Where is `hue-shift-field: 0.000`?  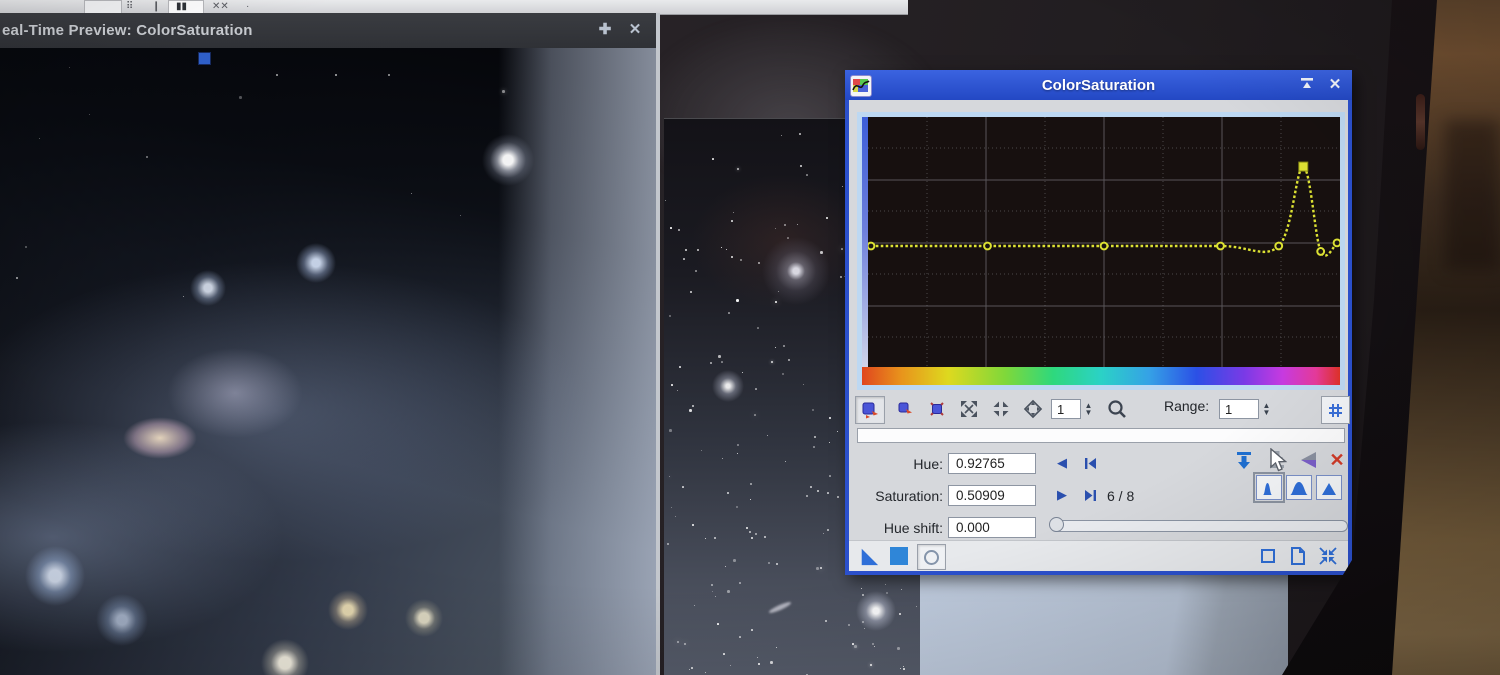 hue-shift-field: 0.000 is located at coordinates (992, 527).